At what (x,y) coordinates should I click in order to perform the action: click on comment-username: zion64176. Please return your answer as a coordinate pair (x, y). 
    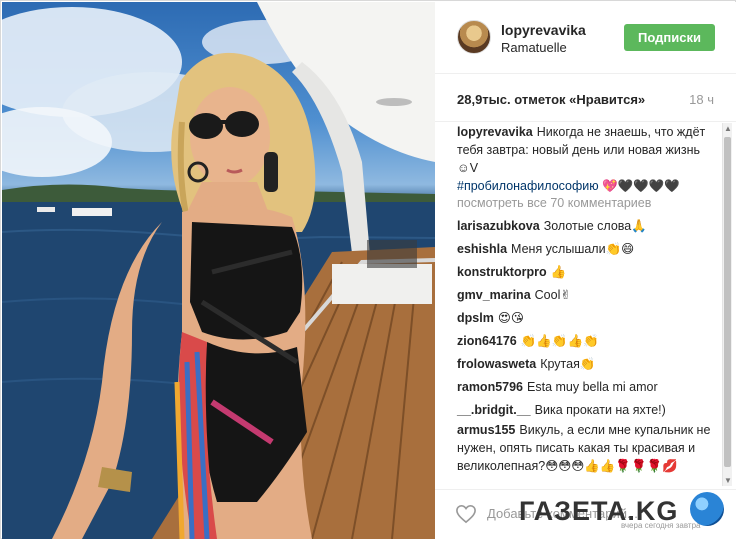
    Looking at the image, I should click on (487, 341).